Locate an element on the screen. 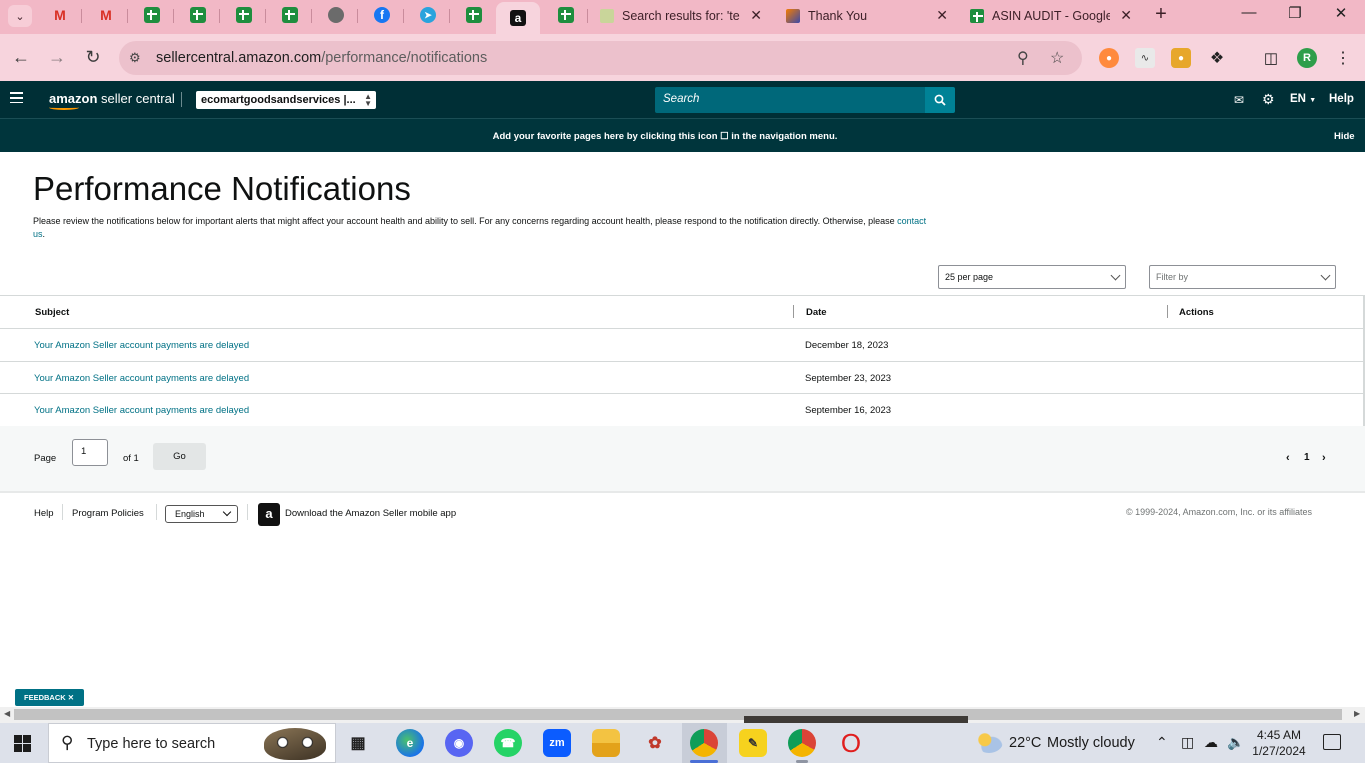 This screenshot has width=1365, height=763. filter-select: Filter by is located at coordinates (1242, 277).